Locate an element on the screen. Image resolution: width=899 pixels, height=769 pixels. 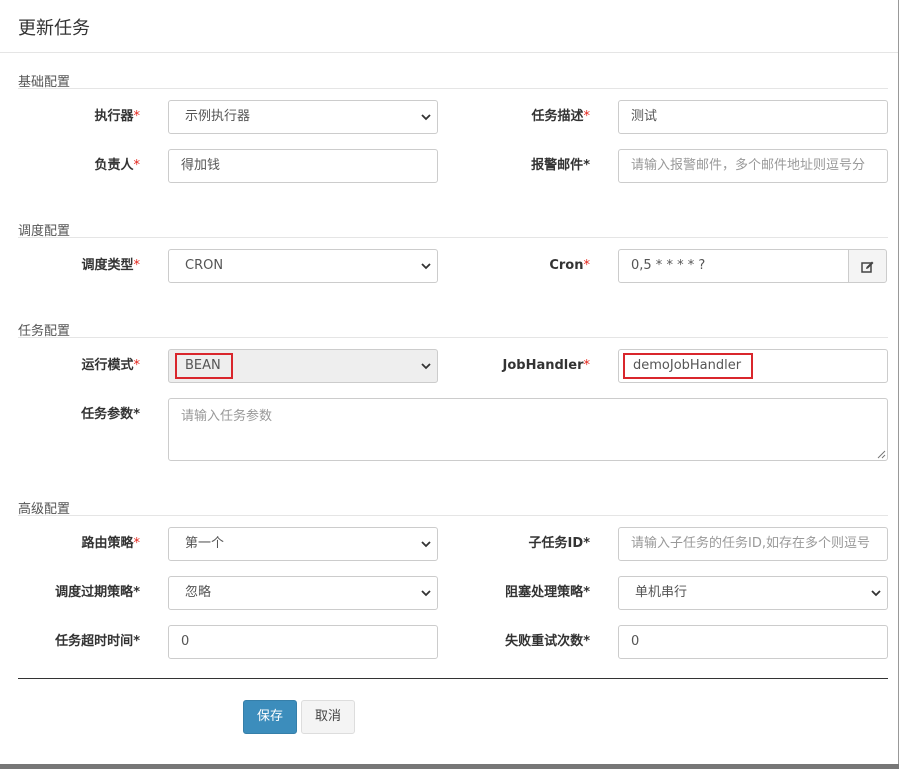
schedule-type-select: CRON is located at coordinates (303, 266).